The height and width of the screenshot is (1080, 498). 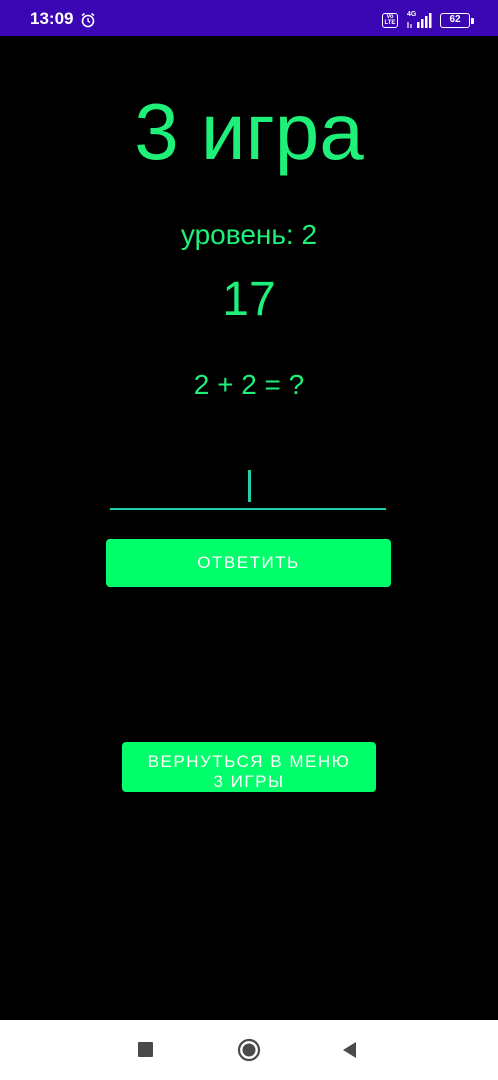 I want to click on battery-icon: 62, so click(x=455, y=20).